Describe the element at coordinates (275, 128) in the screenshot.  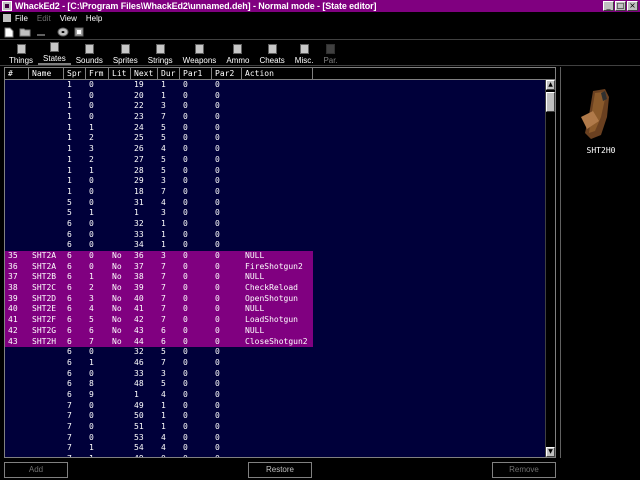
I see `table-row: 1 1 24 5 0 0` at that location.